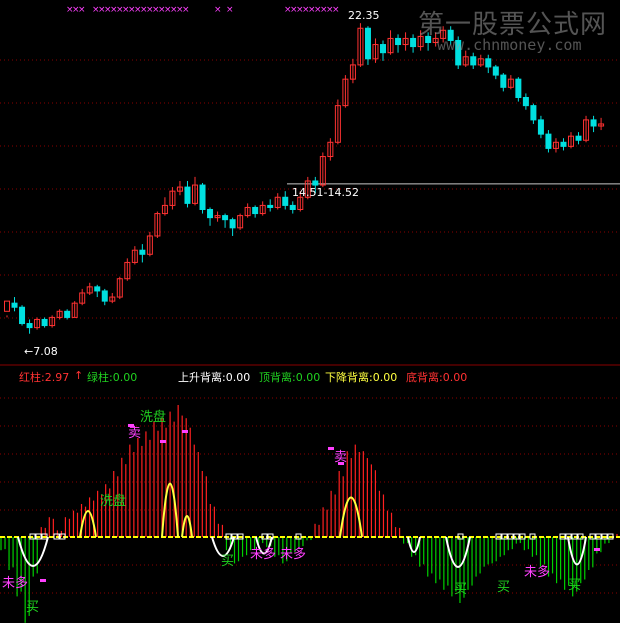 The image size is (620, 623). What do you see at coordinates (112, 377) in the screenshot?
I see `green-bar-value: 绿柱:0.00` at bounding box center [112, 377].